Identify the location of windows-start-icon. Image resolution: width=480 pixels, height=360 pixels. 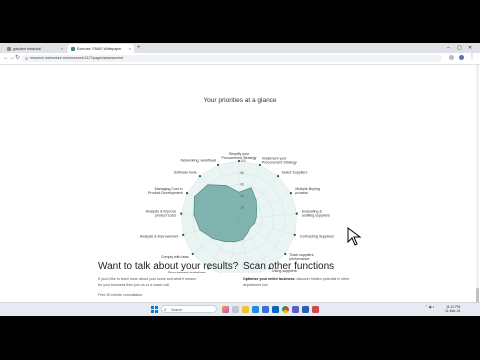
(154, 309).